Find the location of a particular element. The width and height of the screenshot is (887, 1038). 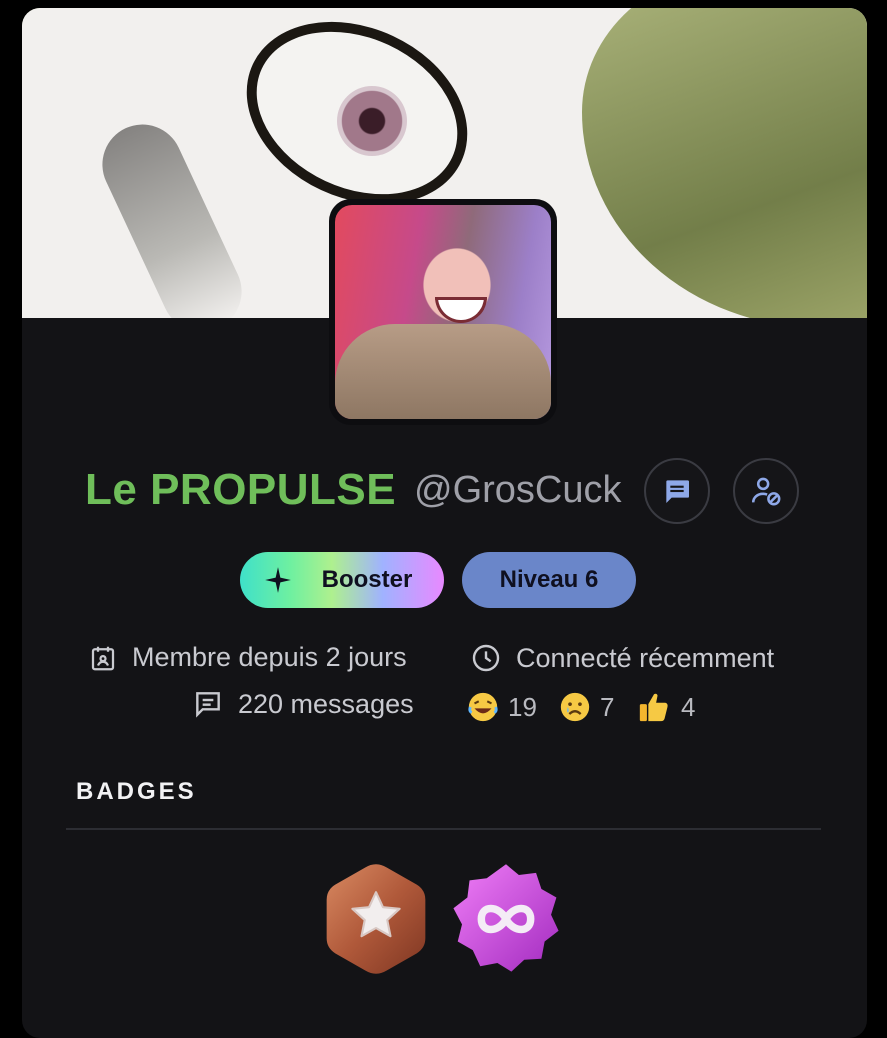

reaction-laugh: 19 is located at coordinates (501, 707).